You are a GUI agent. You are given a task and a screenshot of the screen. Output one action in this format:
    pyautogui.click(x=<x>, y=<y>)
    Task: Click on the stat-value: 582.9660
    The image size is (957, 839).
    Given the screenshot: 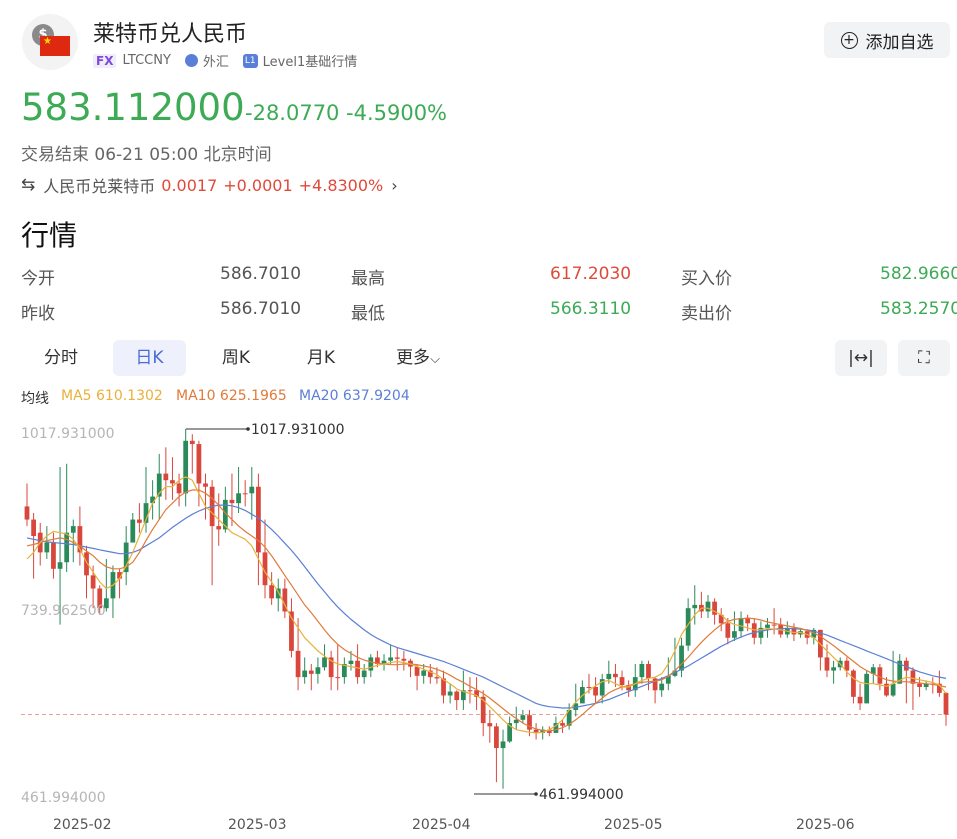 What is the action you would take?
    pyautogui.click(x=918, y=274)
    